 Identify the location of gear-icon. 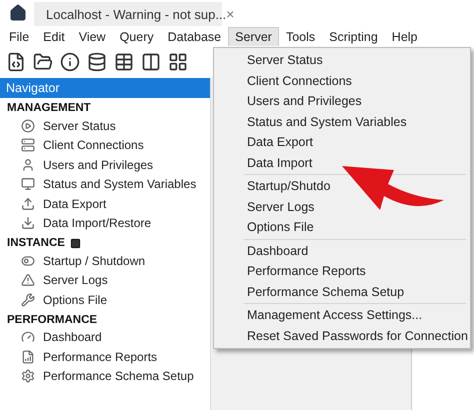
(28, 376).